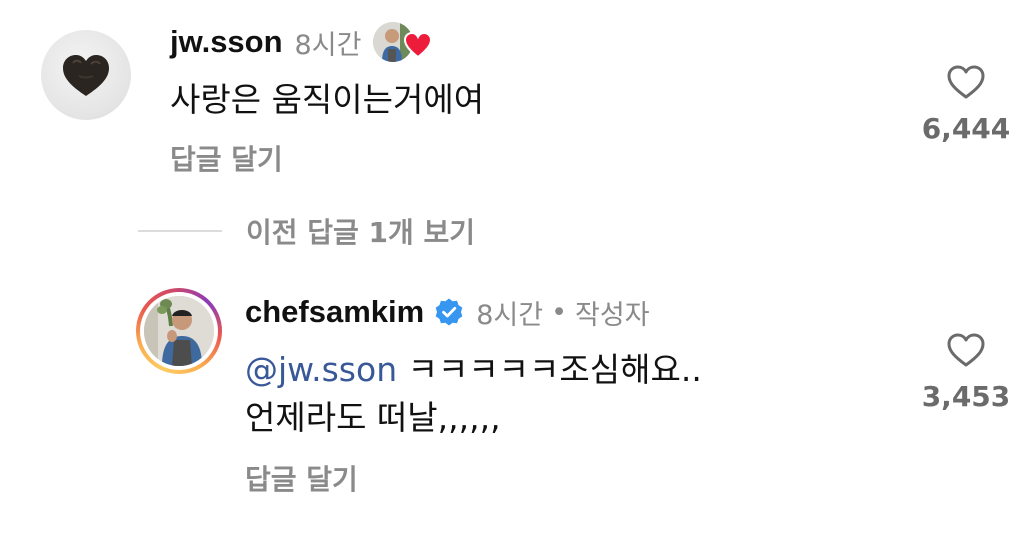 This screenshot has width=1024, height=534. What do you see at coordinates (966, 103) in the screenshot?
I see `like-column: 6,444` at bounding box center [966, 103].